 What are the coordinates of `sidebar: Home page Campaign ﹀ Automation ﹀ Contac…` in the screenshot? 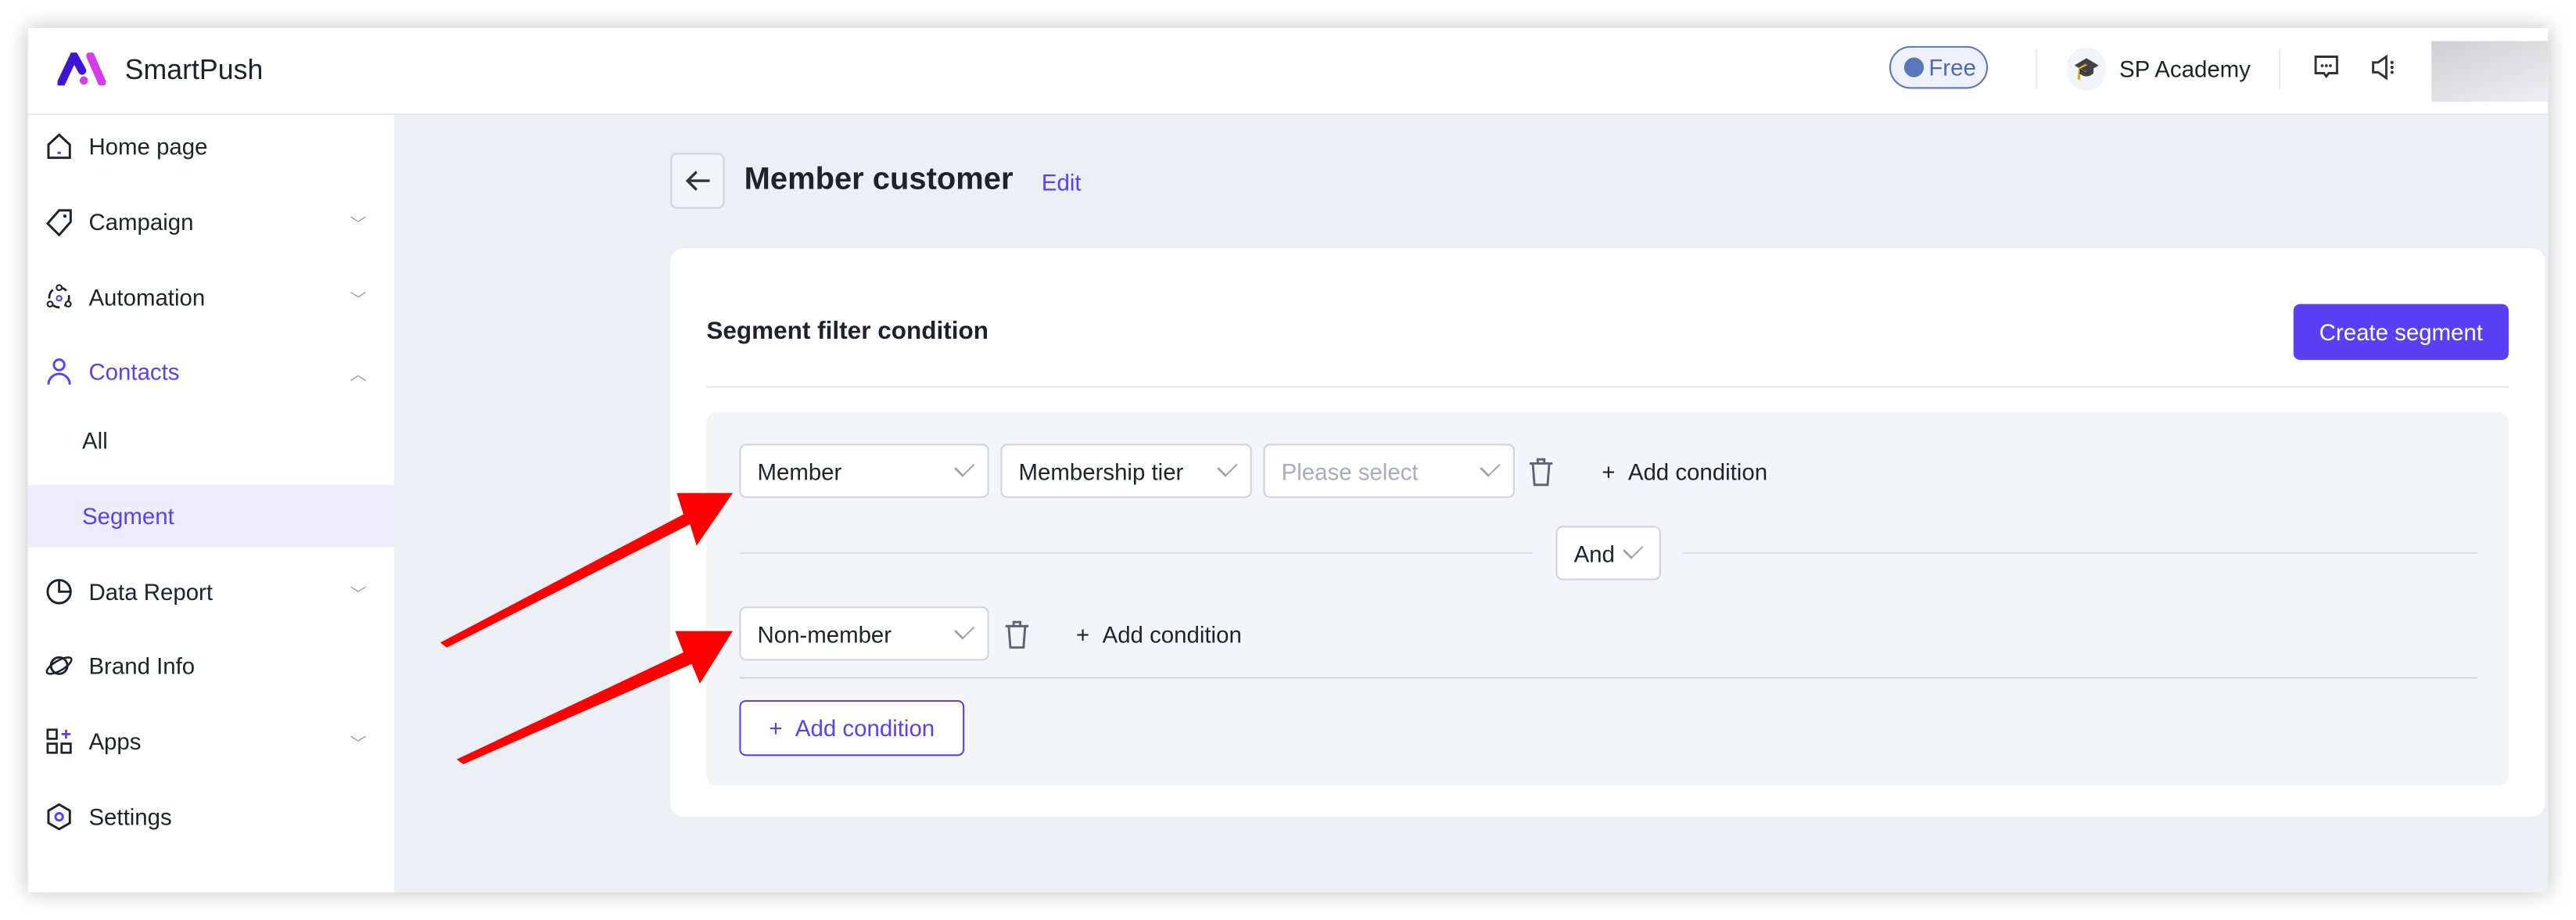 It's located at (211, 504).